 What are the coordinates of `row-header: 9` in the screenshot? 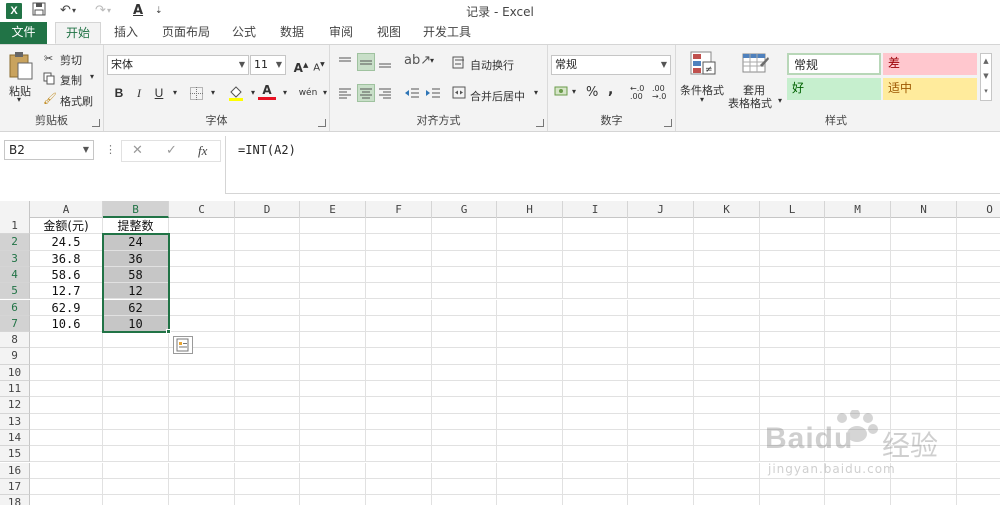 It's located at (15, 356).